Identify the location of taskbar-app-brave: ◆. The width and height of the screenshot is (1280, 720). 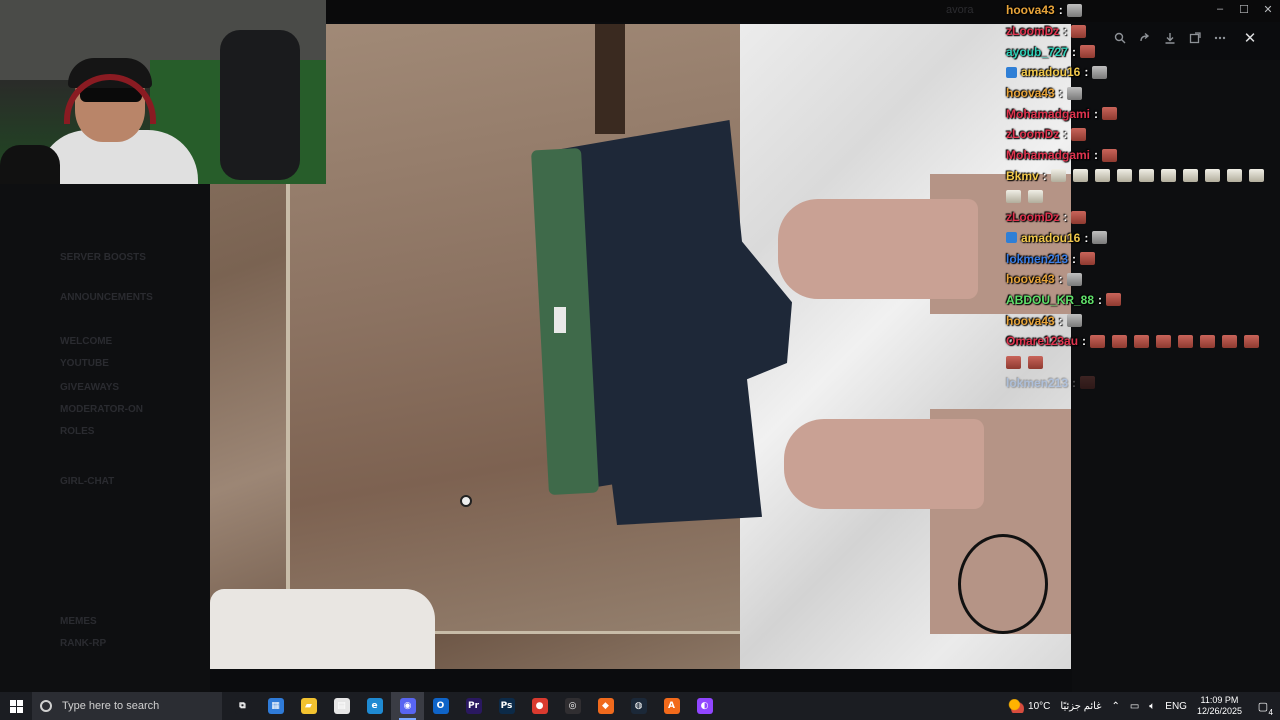
(605, 706).